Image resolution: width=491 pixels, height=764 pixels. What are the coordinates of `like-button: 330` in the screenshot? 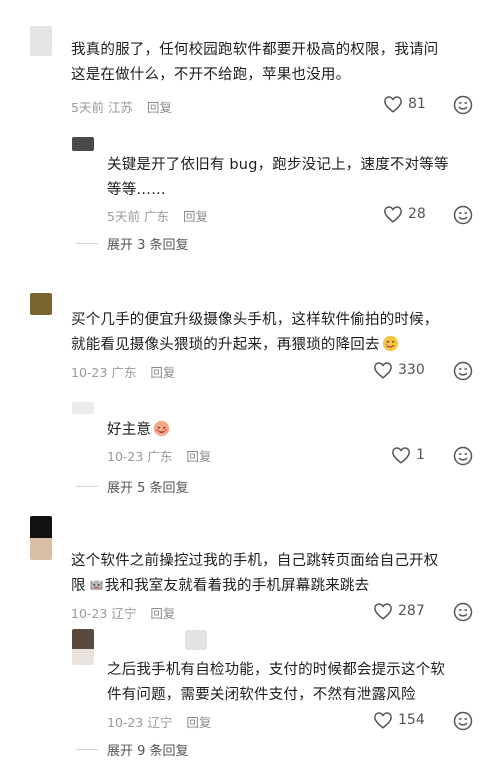 It's located at (399, 370).